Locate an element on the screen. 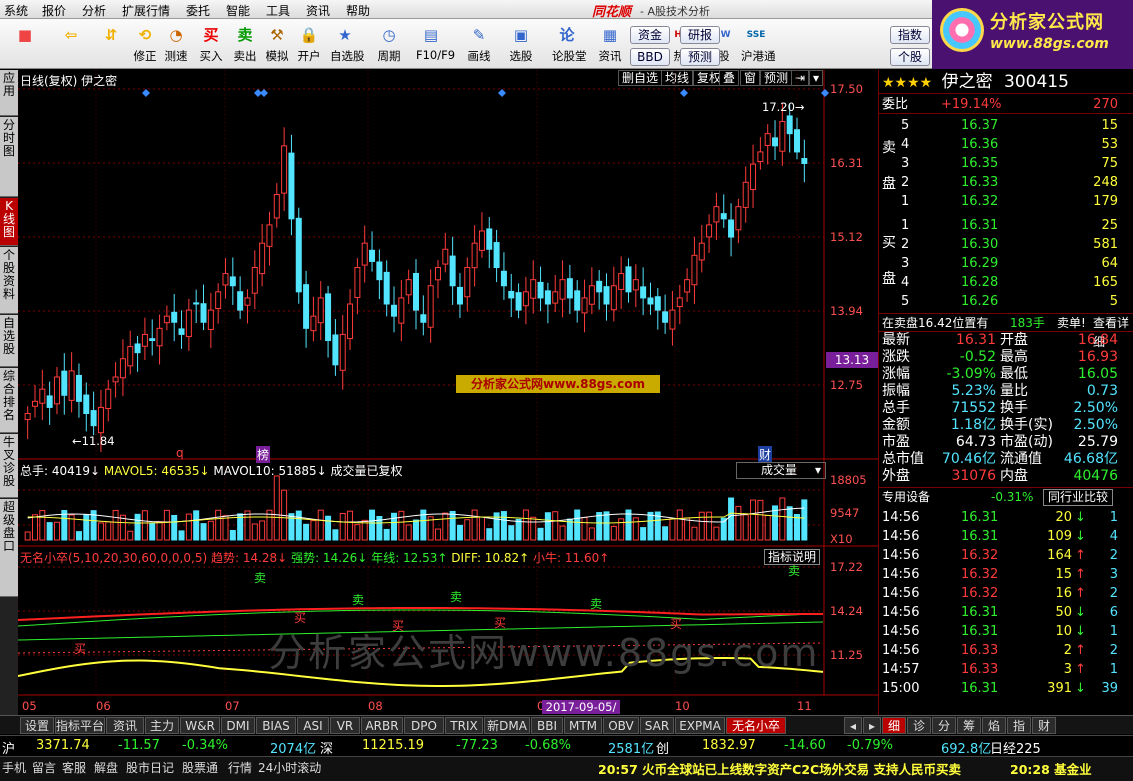 Image resolution: width=1133 pixels, height=781 pixels. indicator-tab-4: W&R is located at coordinates (200, 725).